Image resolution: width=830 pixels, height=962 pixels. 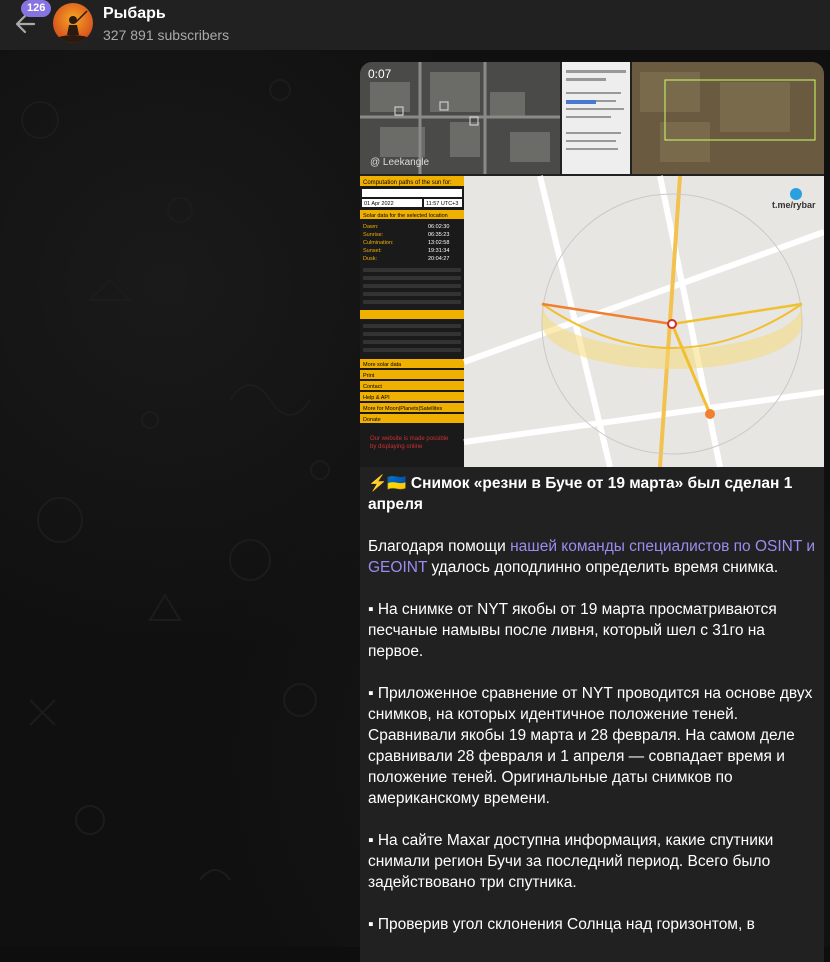 What do you see at coordinates (438, 243) in the screenshot?
I see `svg-text: 13:02:58` at bounding box center [438, 243].